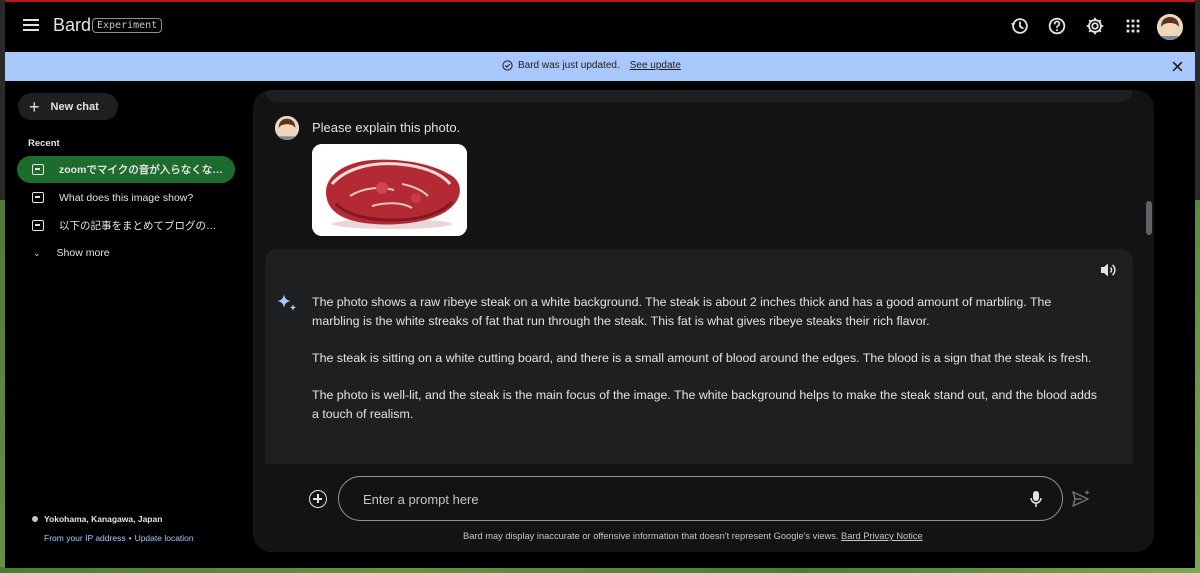 This screenshot has width=1200, height=573. What do you see at coordinates (386, 127) in the screenshot?
I see `user-message: Please explain this photo.` at bounding box center [386, 127].